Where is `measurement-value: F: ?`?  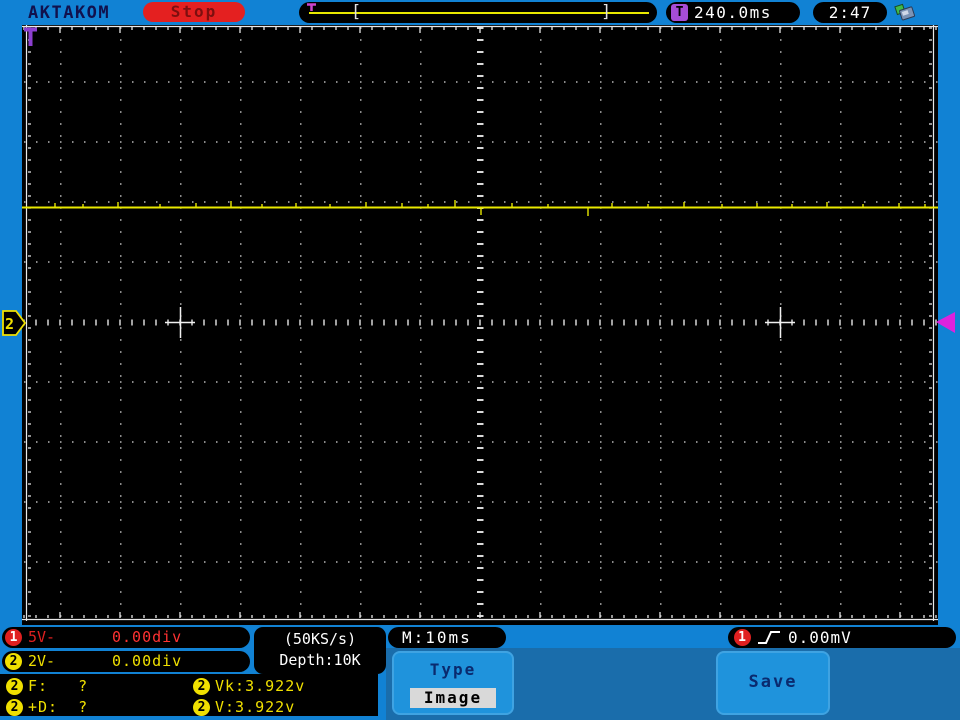
measurement-value: F: ? is located at coordinates (58, 686).